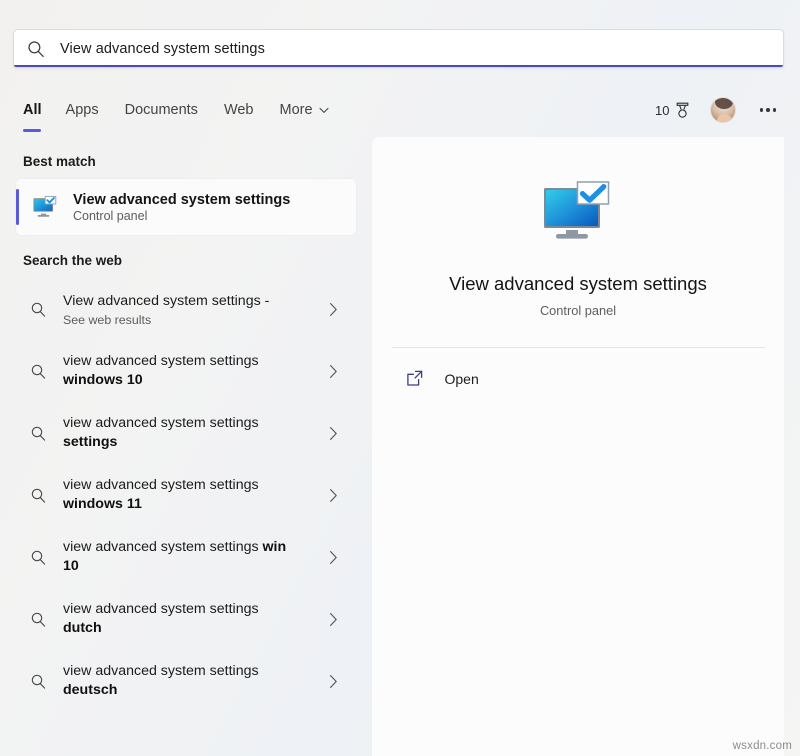 This screenshot has height=756, width=800. What do you see at coordinates (578, 283) in the screenshot?
I see `preview-title: View advanced system settings` at bounding box center [578, 283].